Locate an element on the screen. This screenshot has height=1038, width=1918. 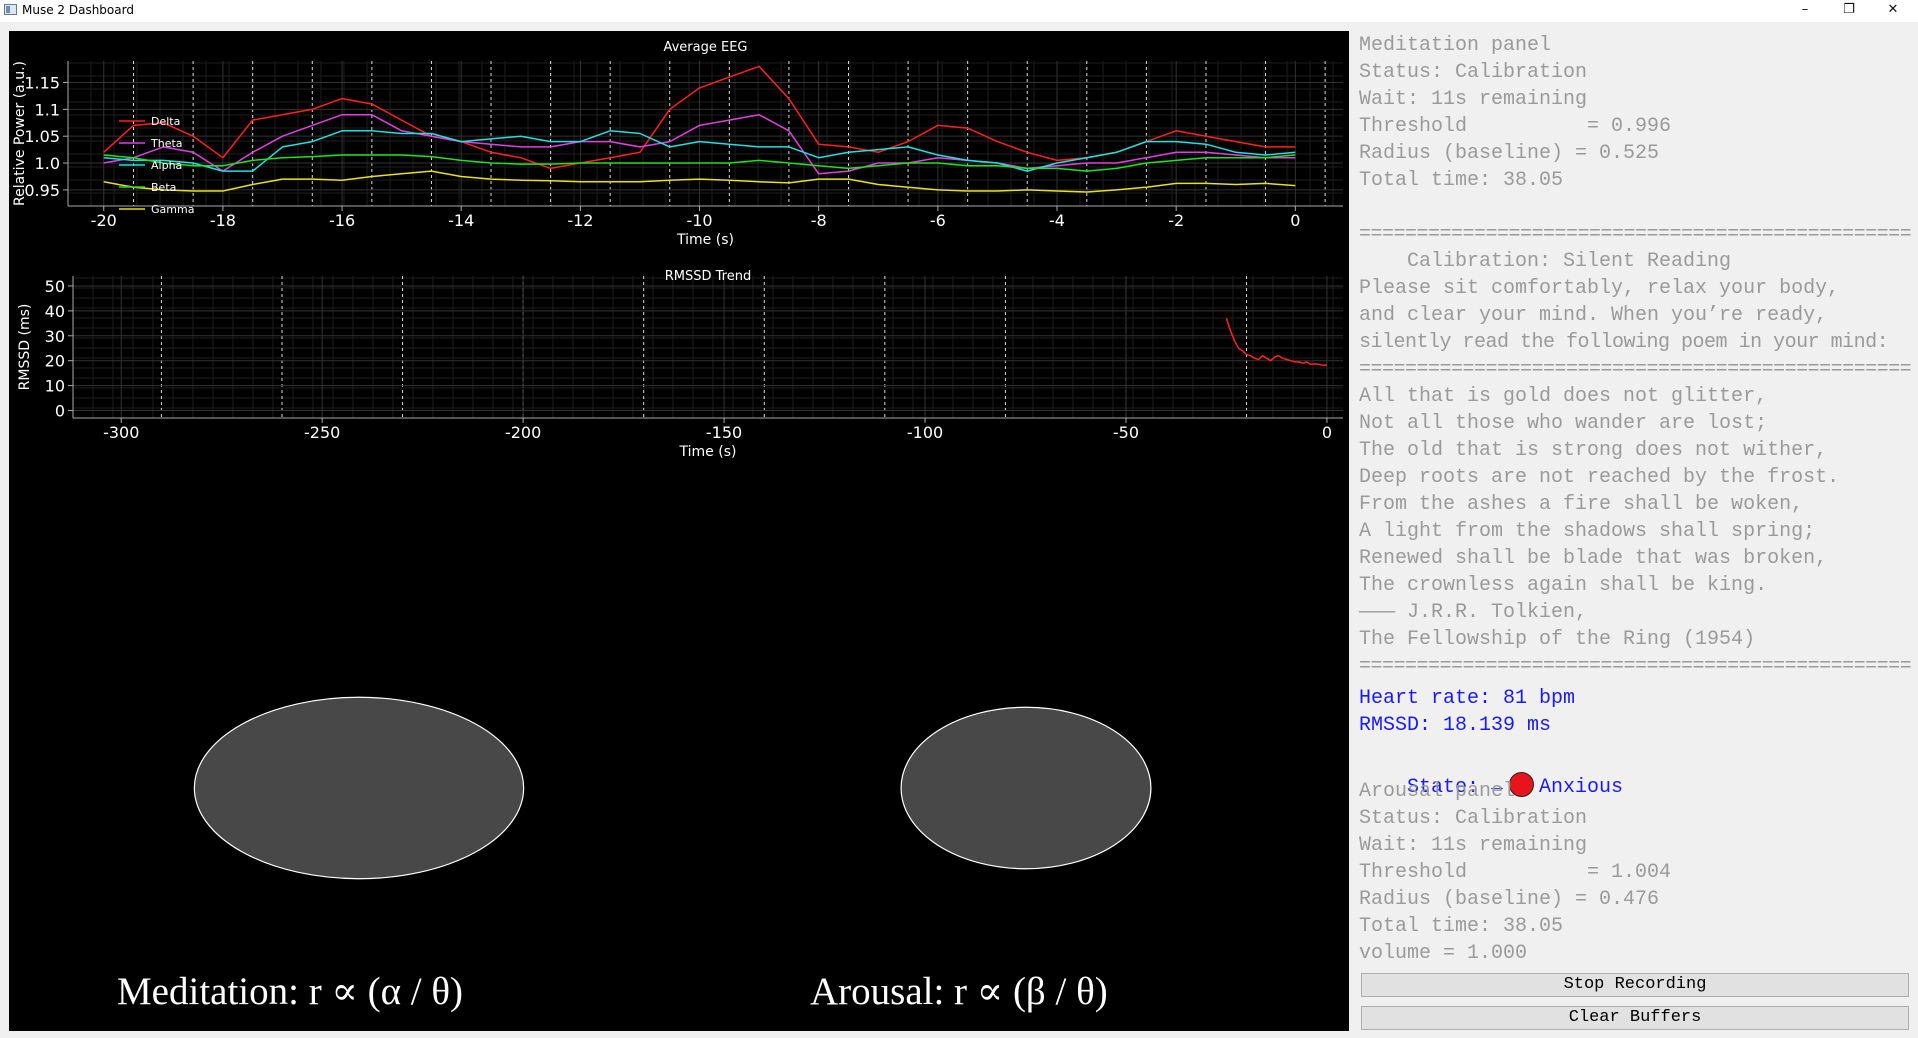
state-row: State: → Anxious is located at coordinates (1491, 770).